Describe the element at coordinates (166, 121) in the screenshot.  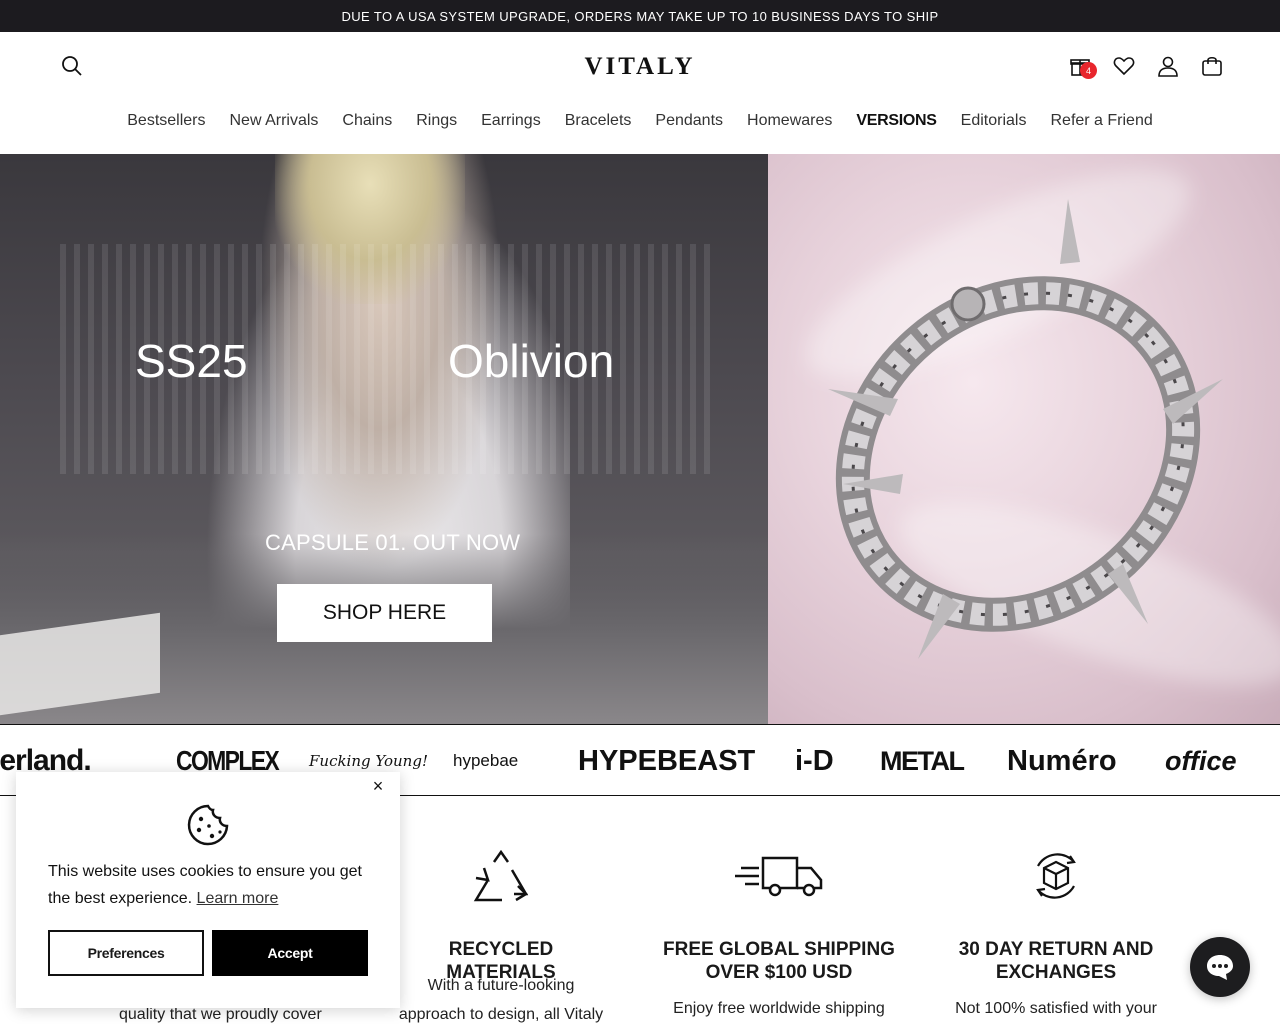
I see `nav-item-bestsellers: Bestsellers` at that location.